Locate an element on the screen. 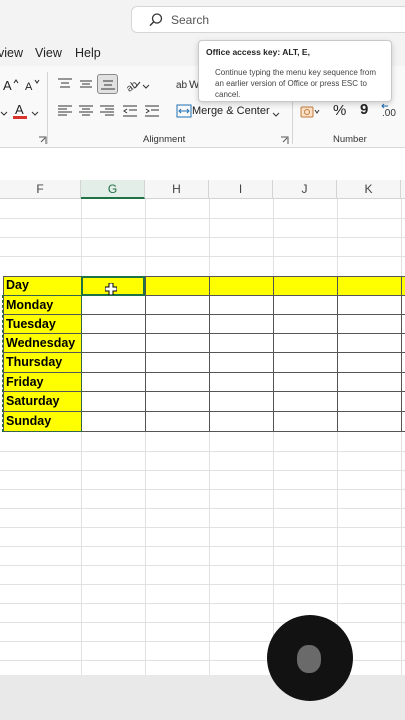  comma-style-button: 9 is located at coordinates (364, 109).